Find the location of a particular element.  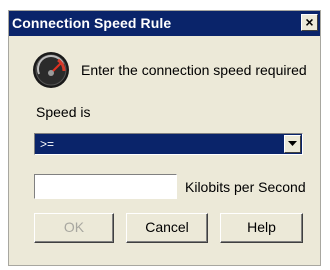

dropdown-button is located at coordinates (292, 144).